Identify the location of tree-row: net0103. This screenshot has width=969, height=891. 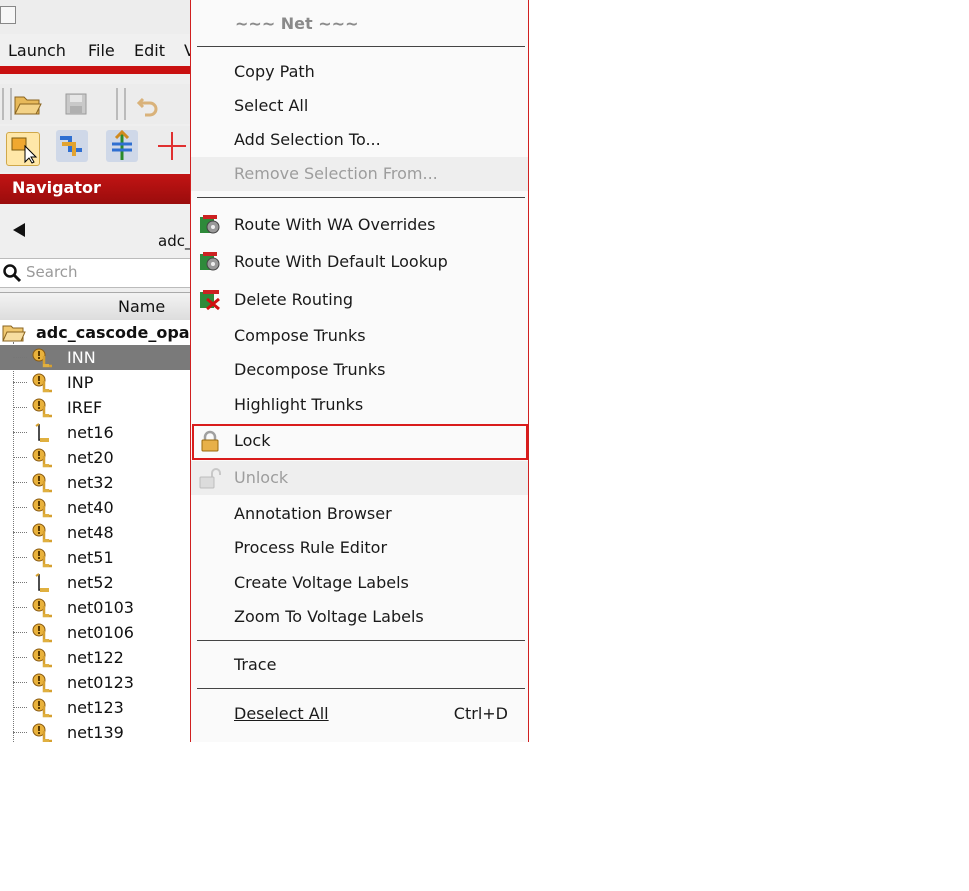
(95, 607).